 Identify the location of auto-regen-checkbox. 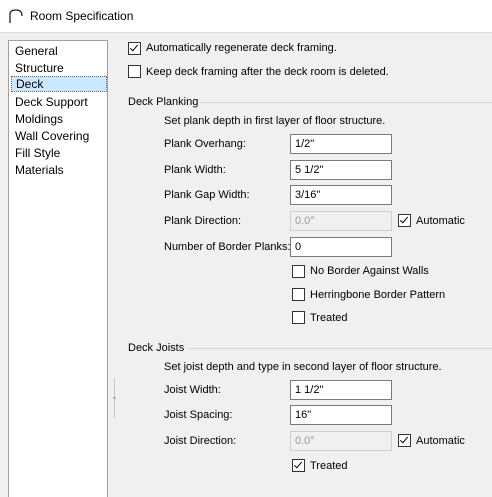
(134, 48).